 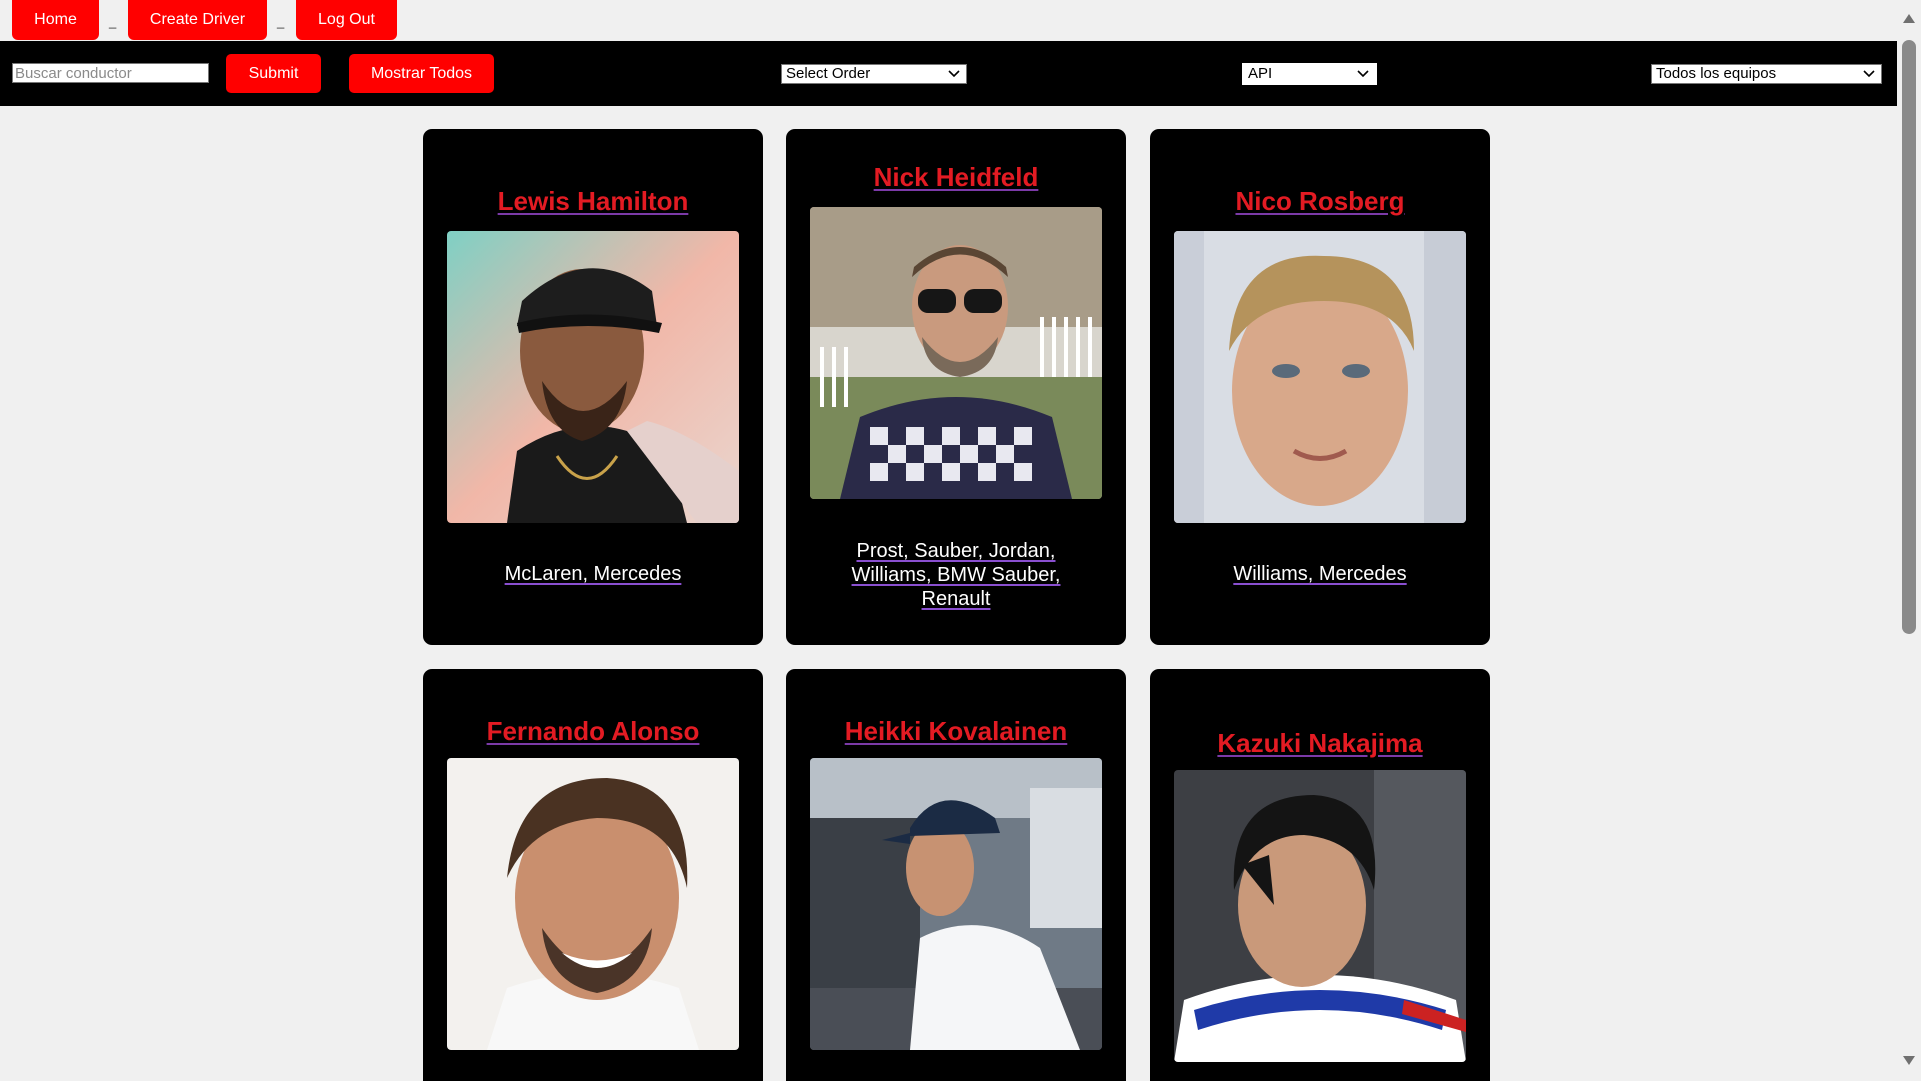 What do you see at coordinates (956, 731) in the screenshot?
I see `driver-name-link: Heikki Kovalainen` at bounding box center [956, 731].